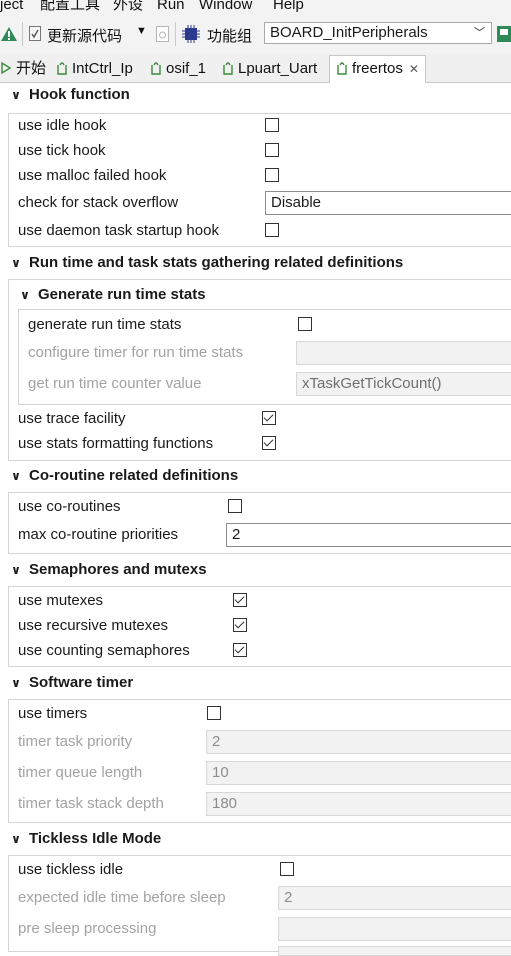 This screenshot has height=956, width=511. What do you see at coordinates (87, 928) in the screenshot?
I see `pre-sleep-label: pre sleep processing` at bounding box center [87, 928].